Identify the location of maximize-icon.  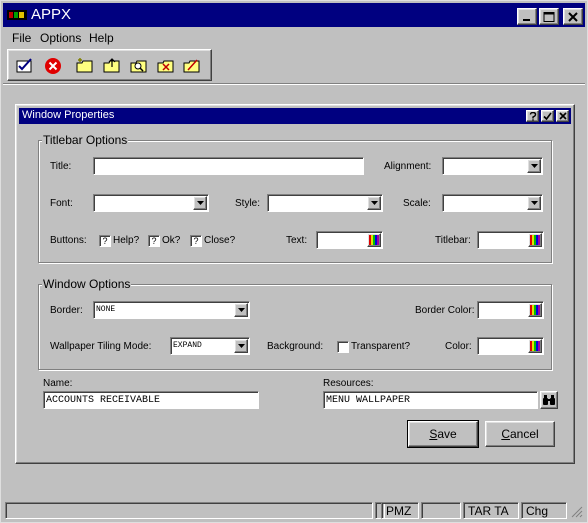
(549, 16).